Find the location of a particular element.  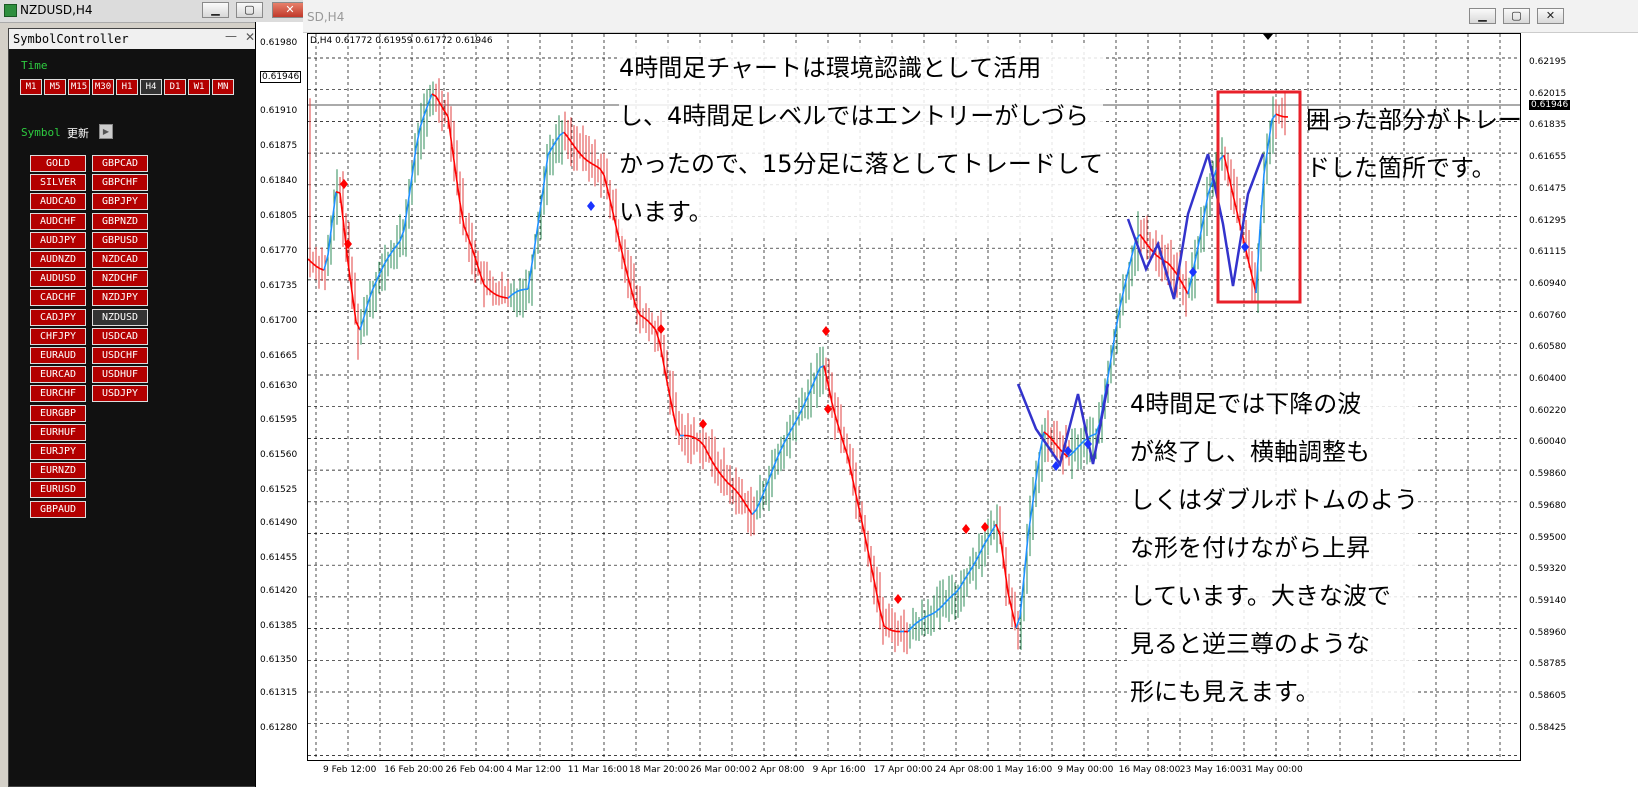

price-tick-label: 0.61385 is located at coordinates (279, 626).